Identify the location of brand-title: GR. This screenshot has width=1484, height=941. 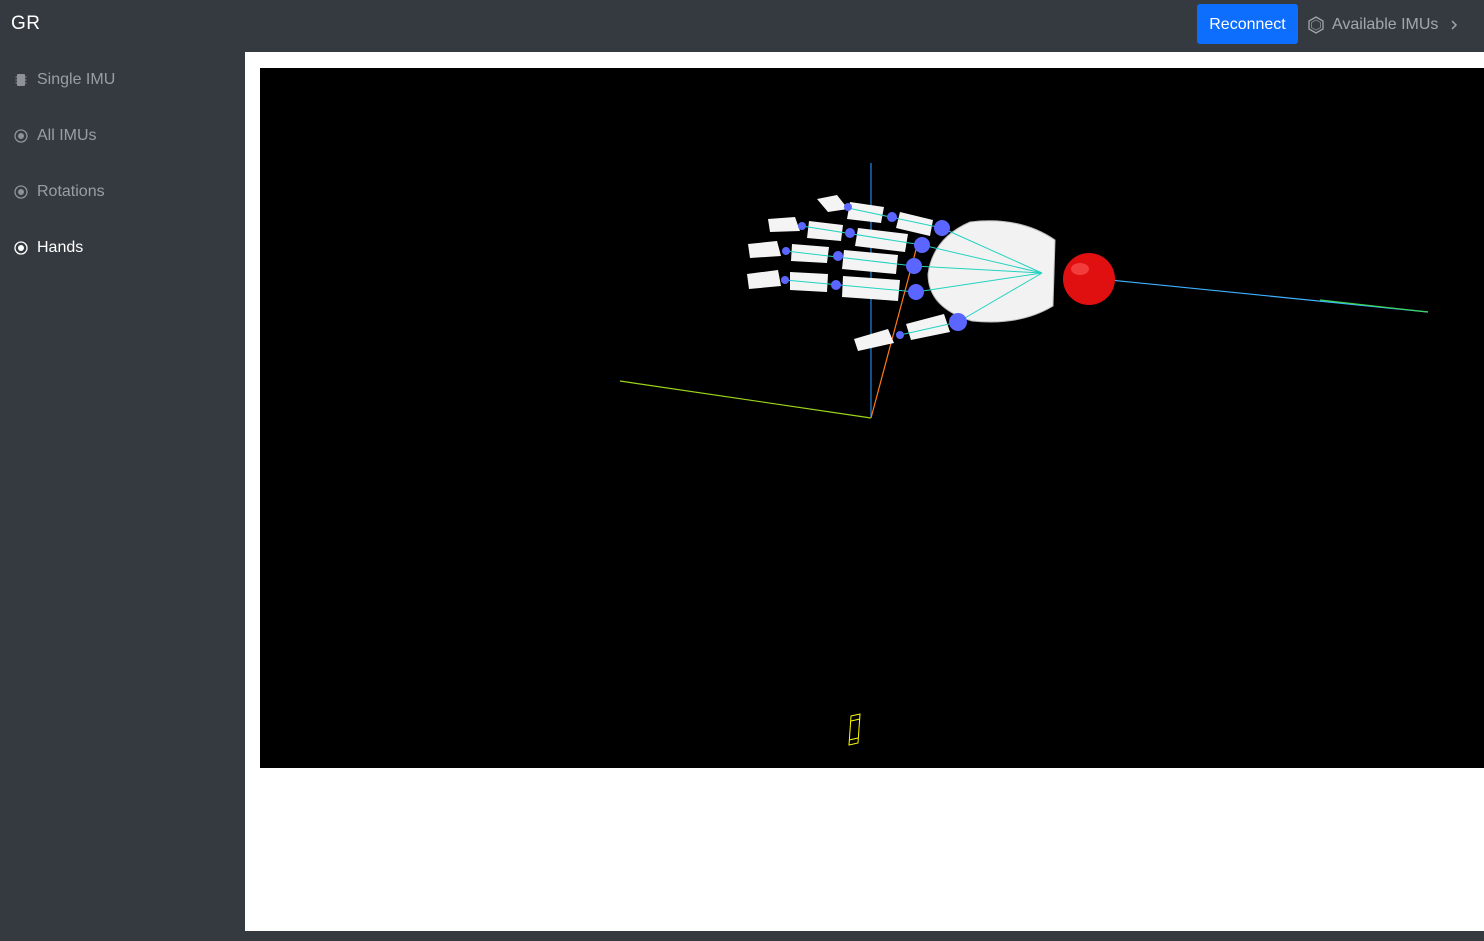
(26, 24).